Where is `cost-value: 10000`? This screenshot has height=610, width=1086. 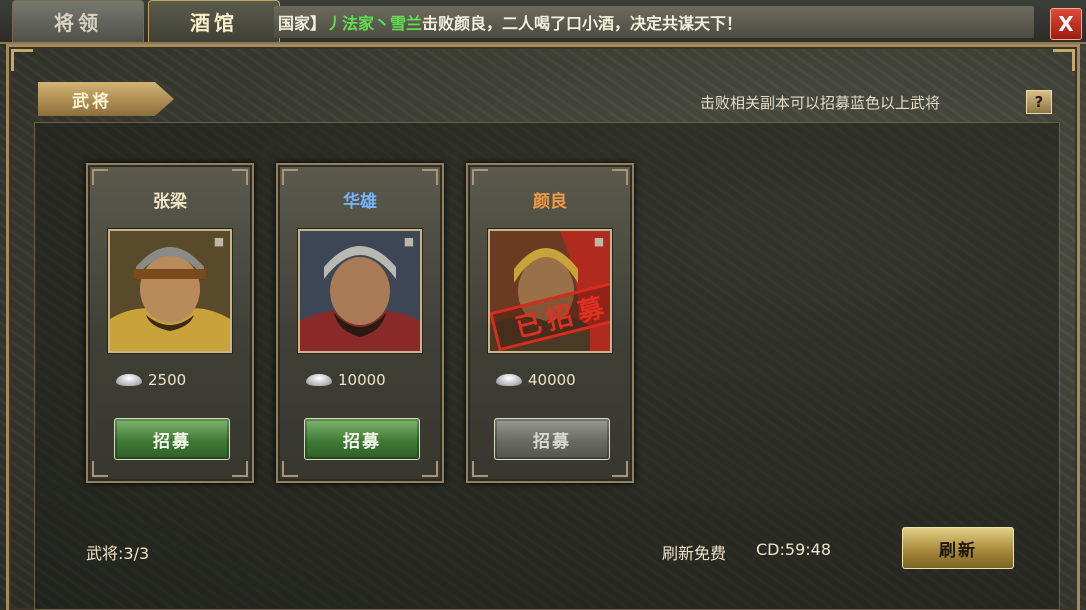 cost-value: 10000 is located at coordinates (362, 380).